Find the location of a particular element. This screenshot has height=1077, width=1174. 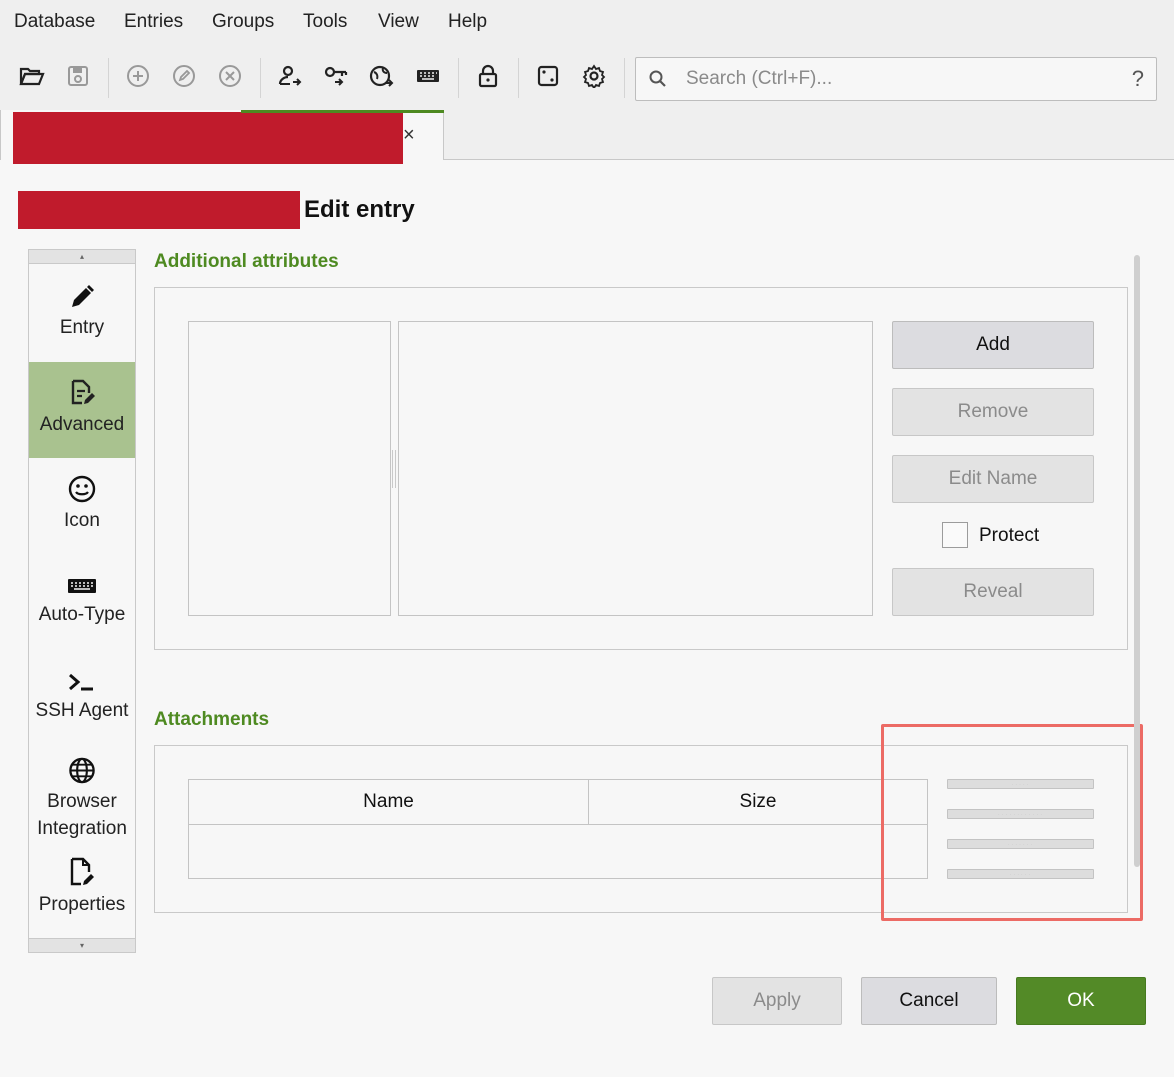

copy-password-icon is located at coordinates (336, 76).